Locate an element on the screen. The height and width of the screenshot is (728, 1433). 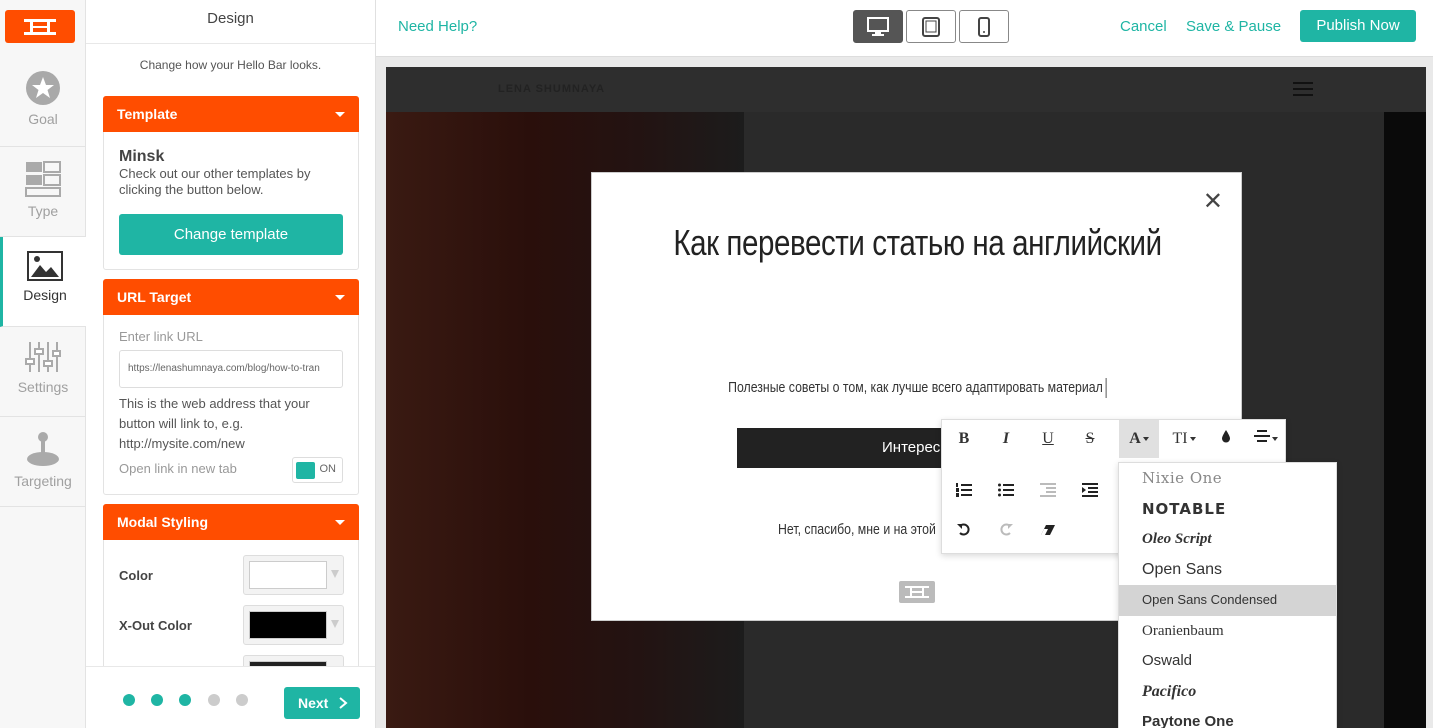
undo-icon is located at coordinates (963, 529).